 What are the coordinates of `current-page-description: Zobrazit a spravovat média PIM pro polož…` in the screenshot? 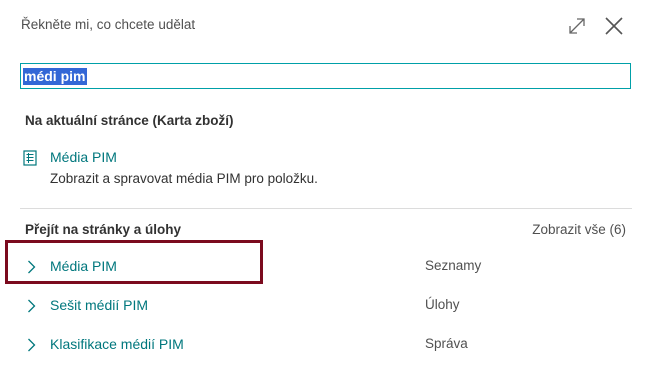 It's located at (184, 178).